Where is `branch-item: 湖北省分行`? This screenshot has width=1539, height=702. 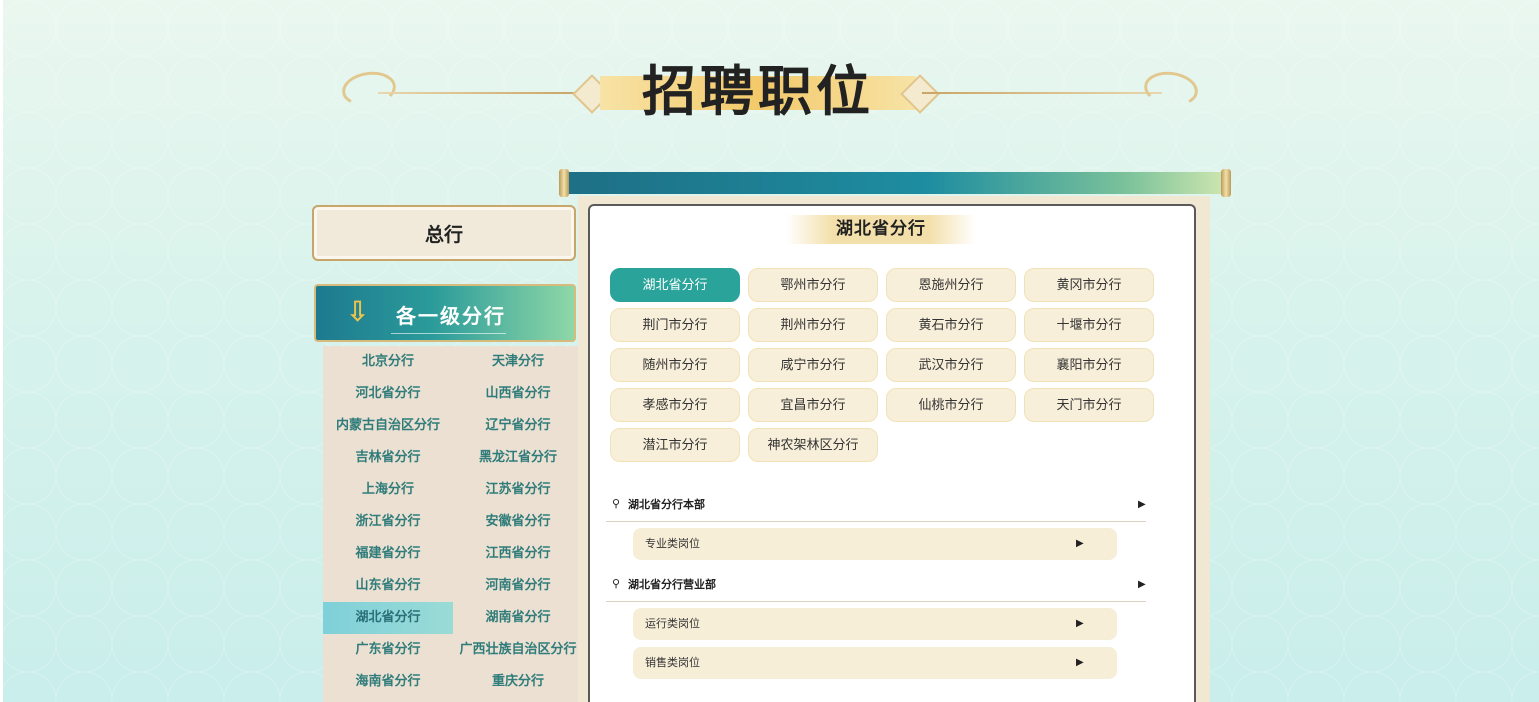 branch-item: 湖北省分行 is located at coordinates (388, 618).